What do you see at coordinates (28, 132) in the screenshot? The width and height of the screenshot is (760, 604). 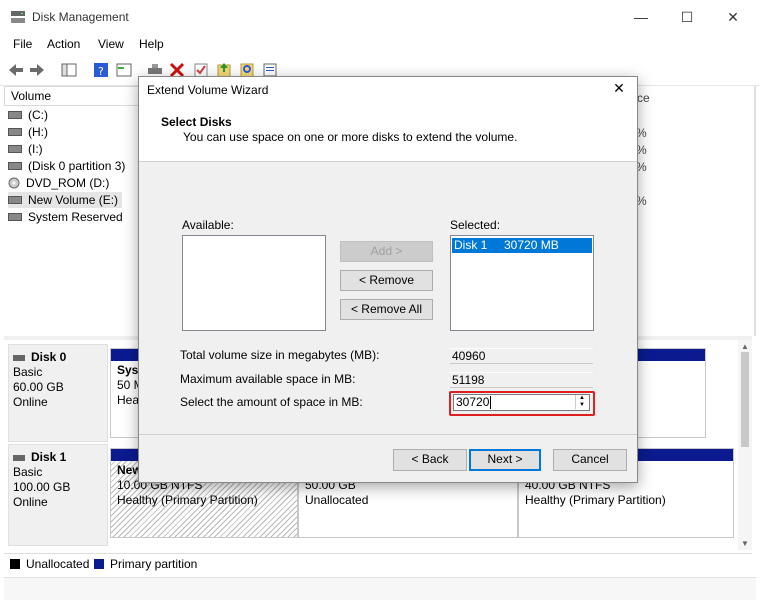 I see `volume-row-h: (H:)` at bounding box center [28, 132].